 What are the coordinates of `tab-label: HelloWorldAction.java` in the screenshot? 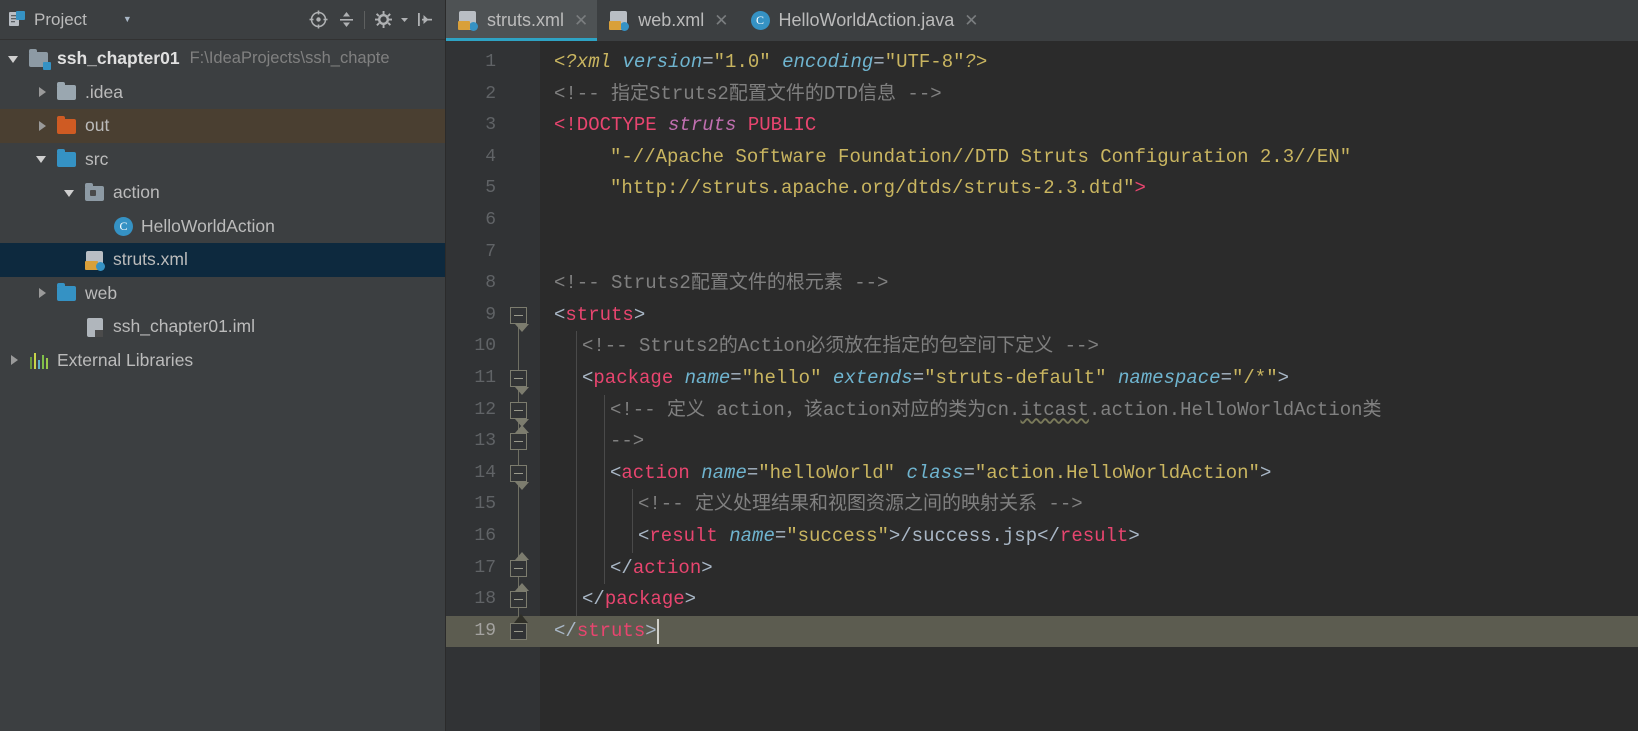 It's located at (866, 20).